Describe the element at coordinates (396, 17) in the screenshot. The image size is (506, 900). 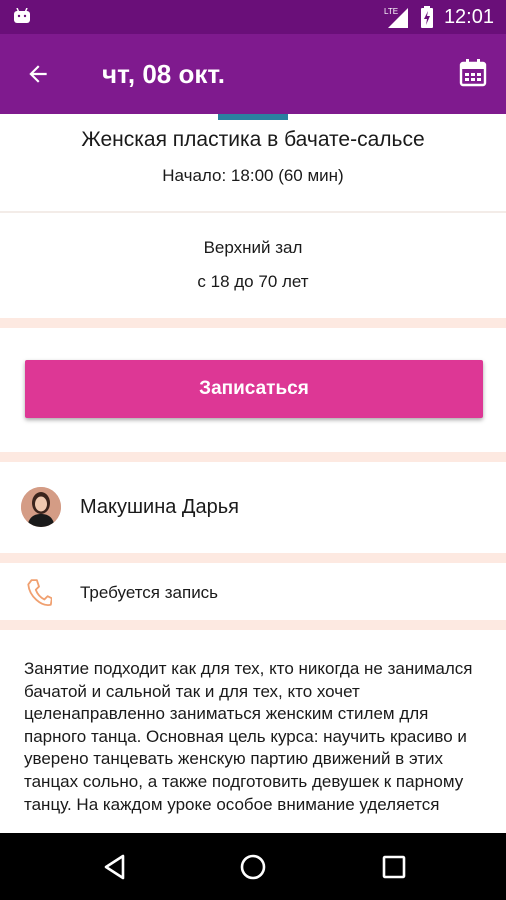
I see `lte-signal-icon: LTE` at that location.